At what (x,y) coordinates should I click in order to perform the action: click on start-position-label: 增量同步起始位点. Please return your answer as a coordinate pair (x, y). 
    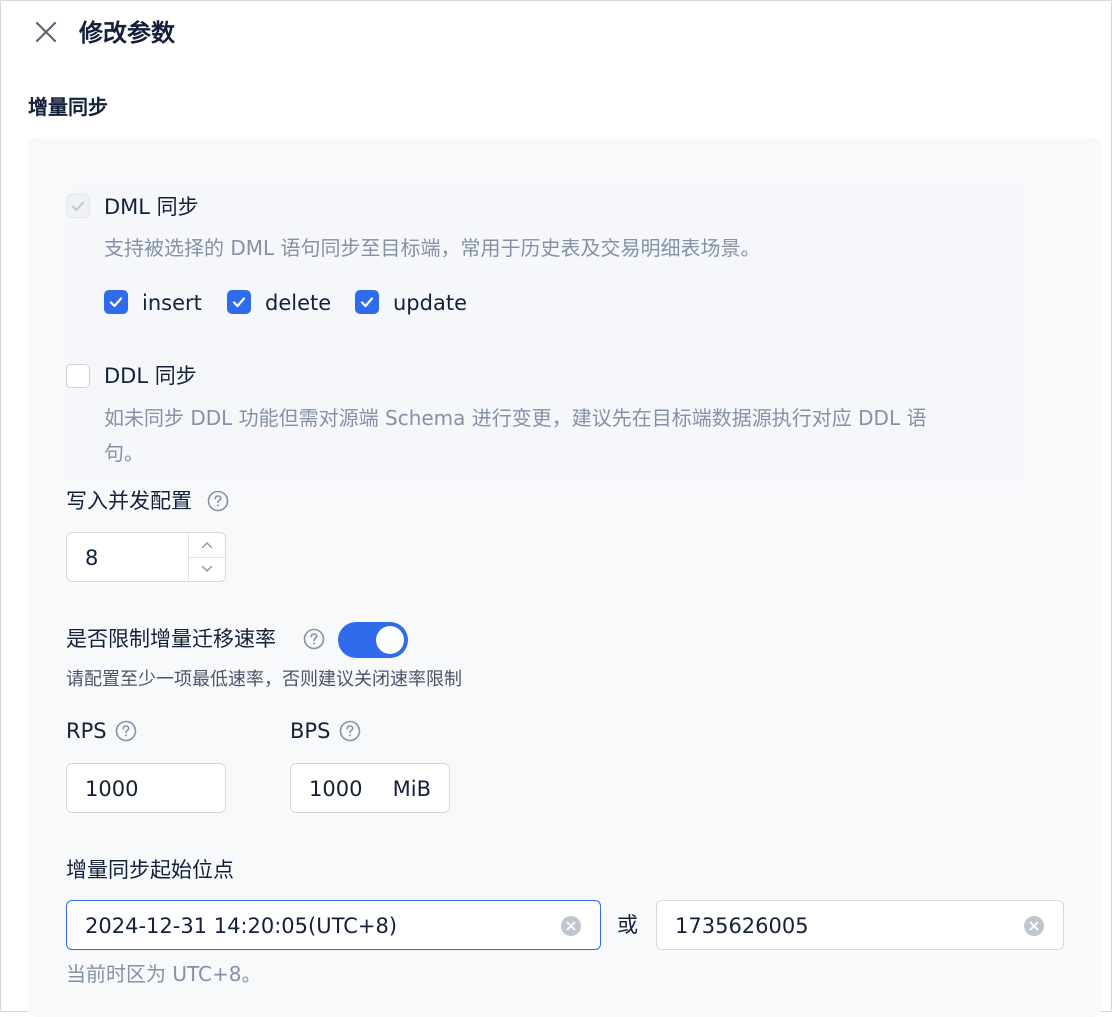
    Looking at the image, I should click on (150, 870).